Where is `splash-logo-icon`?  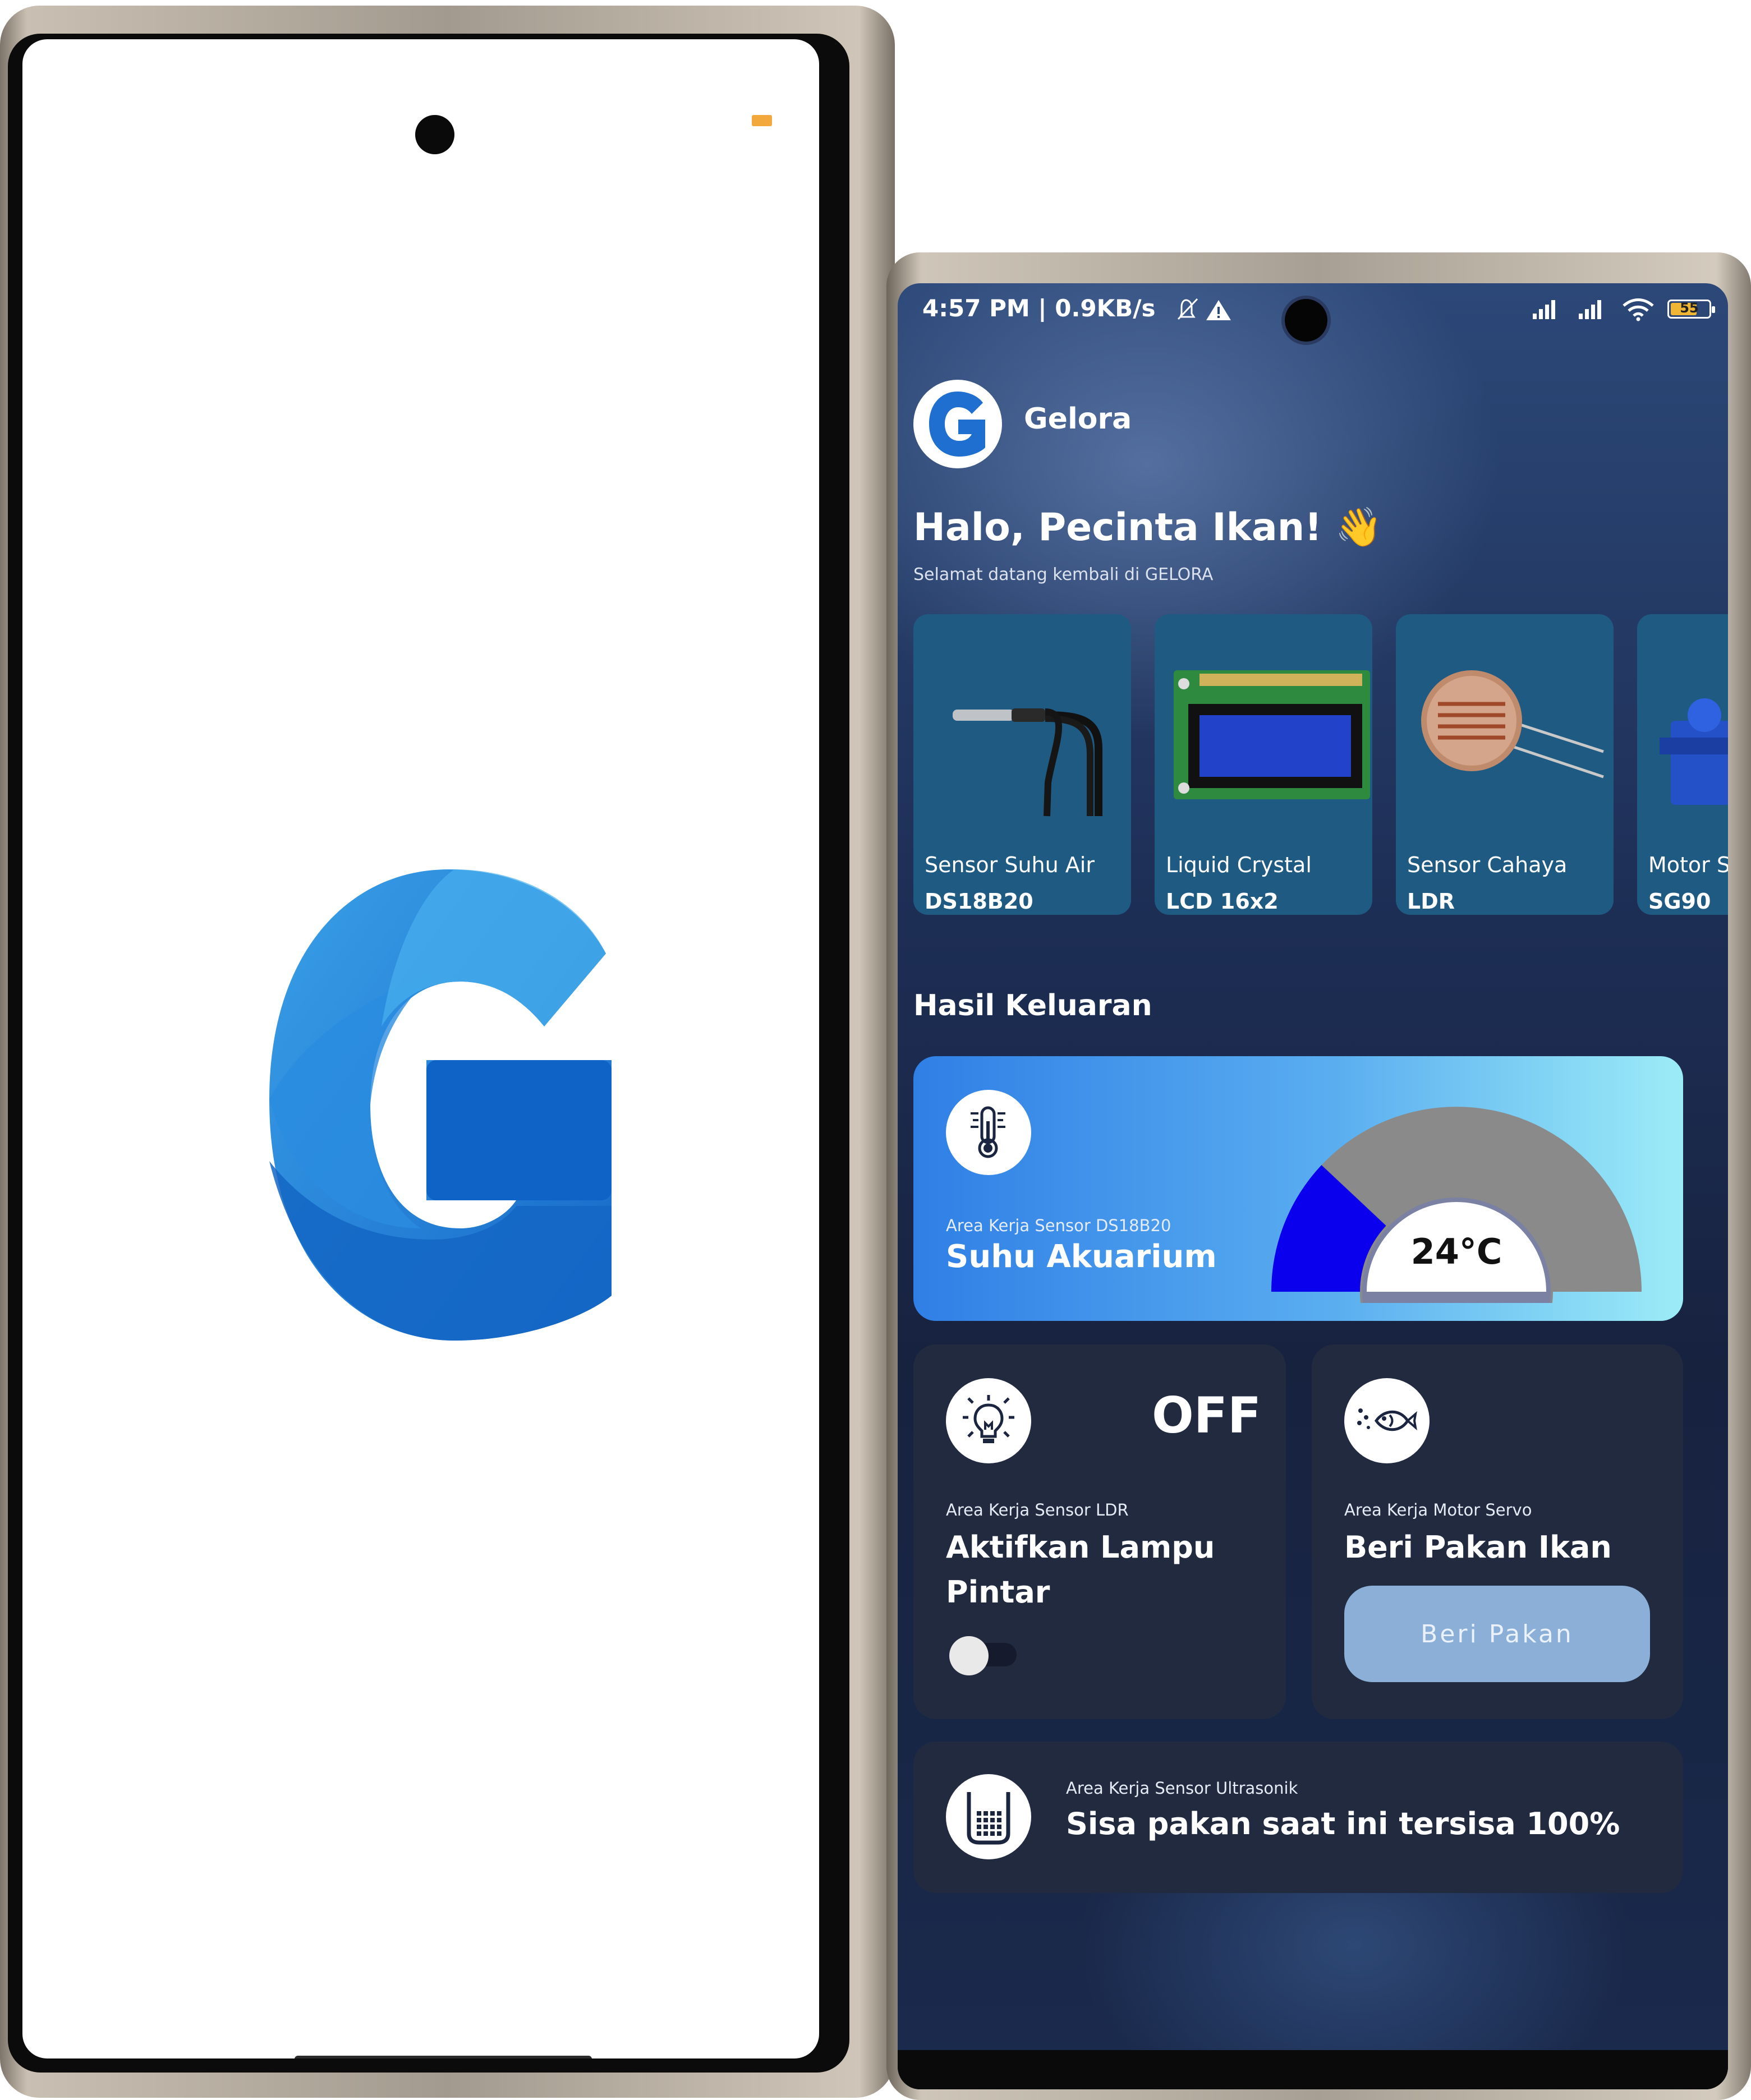
splash-logo-icon is located at coordinates (443, 1106).